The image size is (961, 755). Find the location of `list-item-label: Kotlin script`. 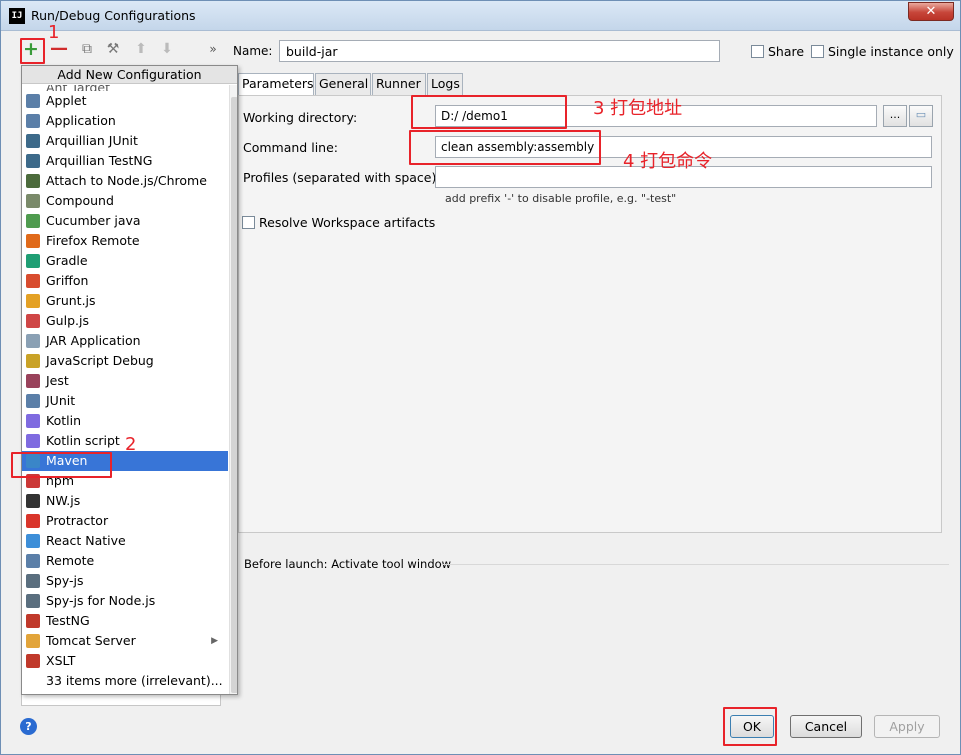

list-item-label: Kotlin script is located at coordinates (83, 440).